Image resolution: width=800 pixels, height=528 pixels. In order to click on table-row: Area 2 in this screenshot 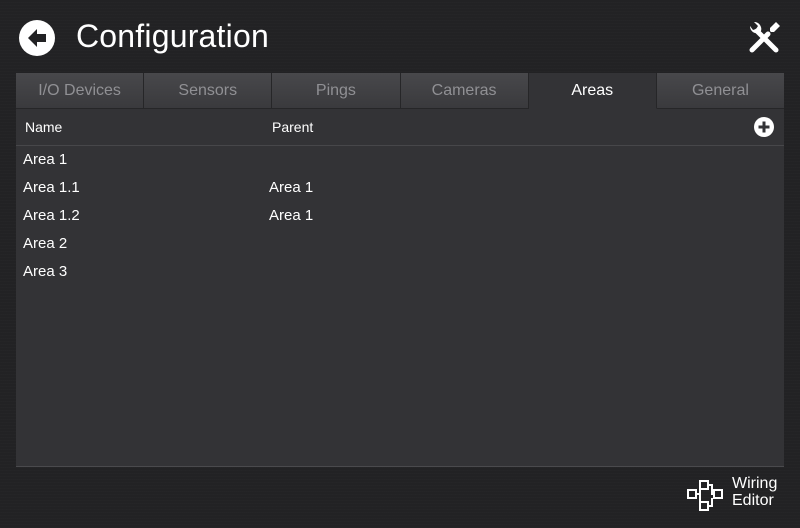, I will do `click(400, 244)`.